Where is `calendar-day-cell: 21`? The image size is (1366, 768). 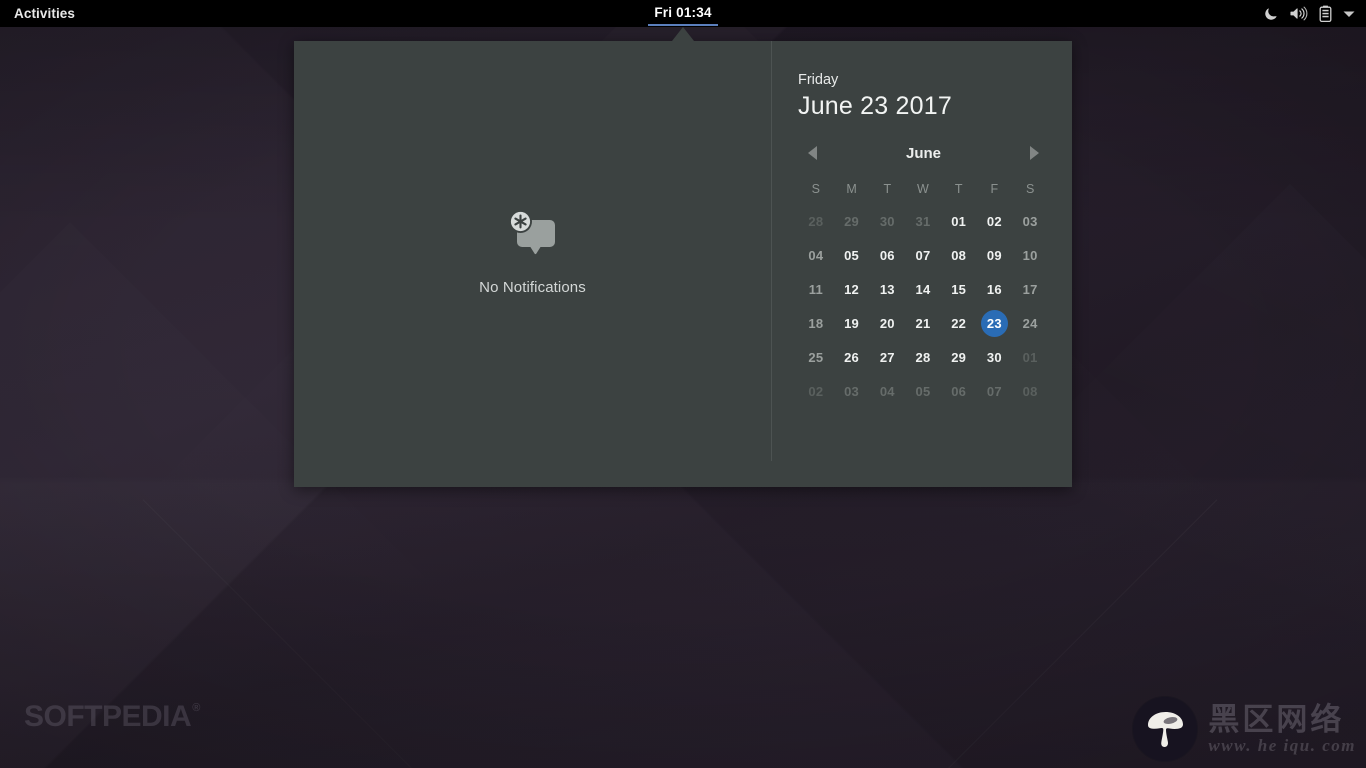 calendar-day-cell: 21 is located at coordinates (923, 323).